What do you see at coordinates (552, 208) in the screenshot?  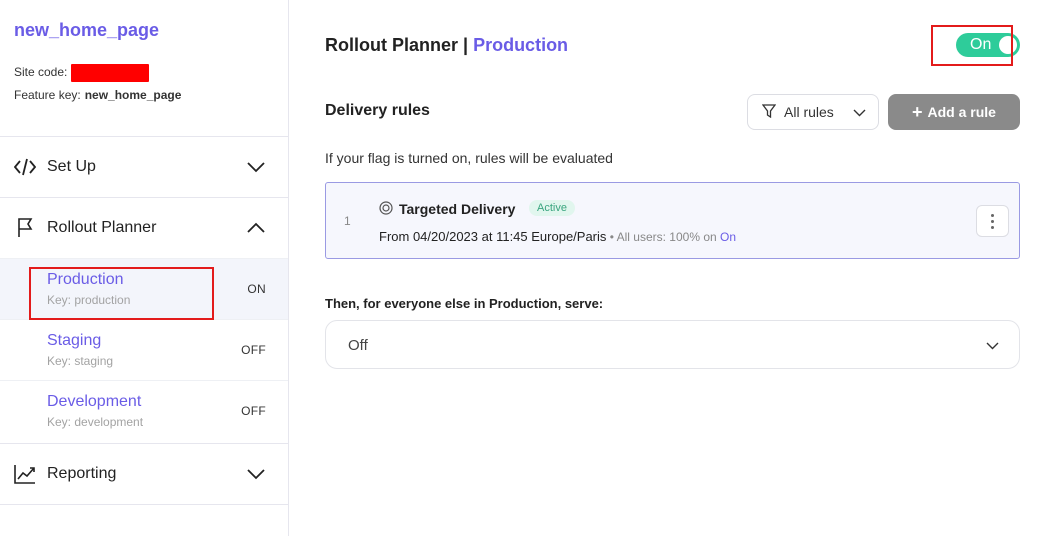 I see `status-badge: Active` at bounding box center [552, 208].